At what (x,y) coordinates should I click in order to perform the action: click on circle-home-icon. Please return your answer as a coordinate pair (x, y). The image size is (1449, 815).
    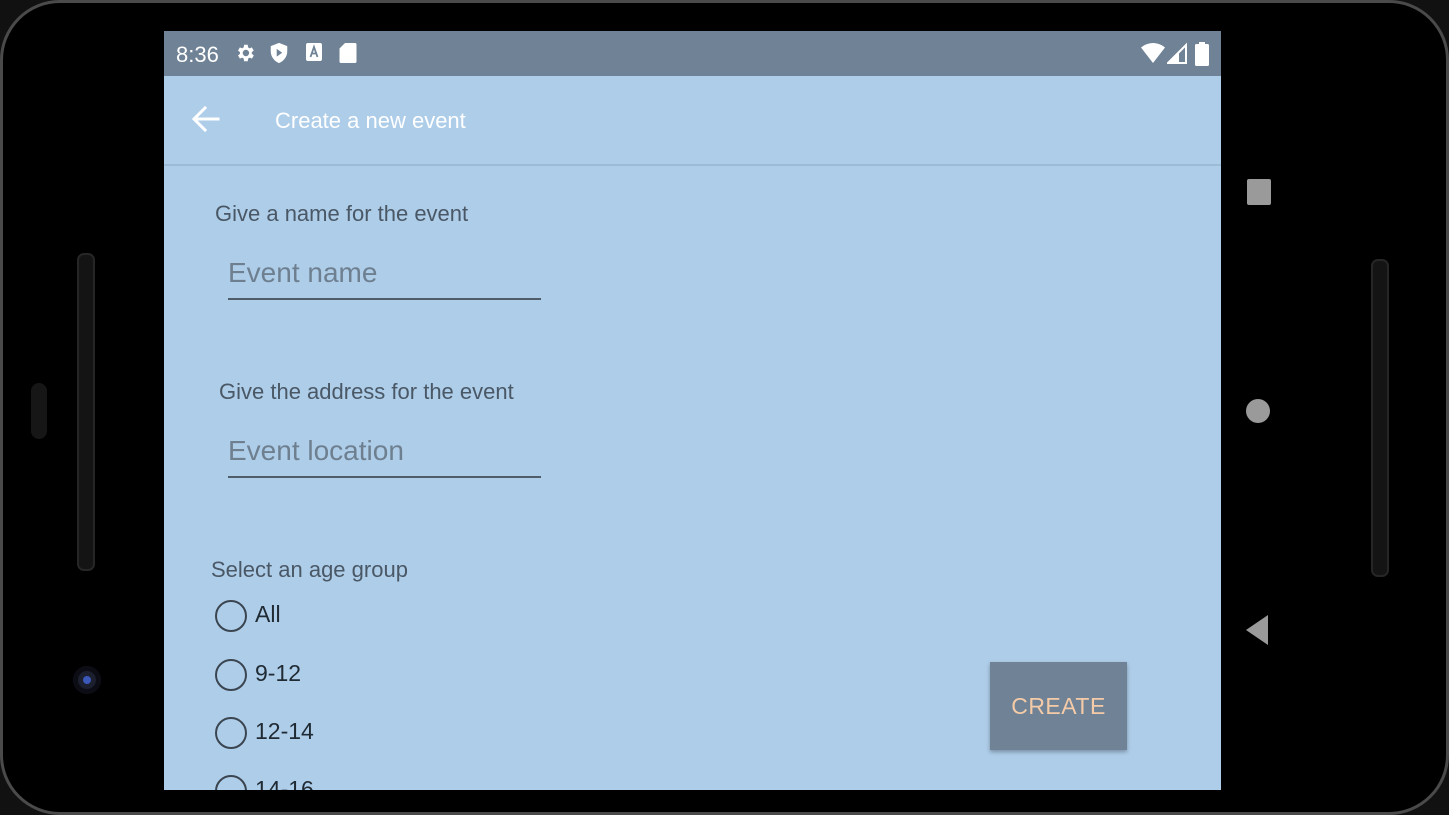
    Looking at the image, I should click on (1258, 411).